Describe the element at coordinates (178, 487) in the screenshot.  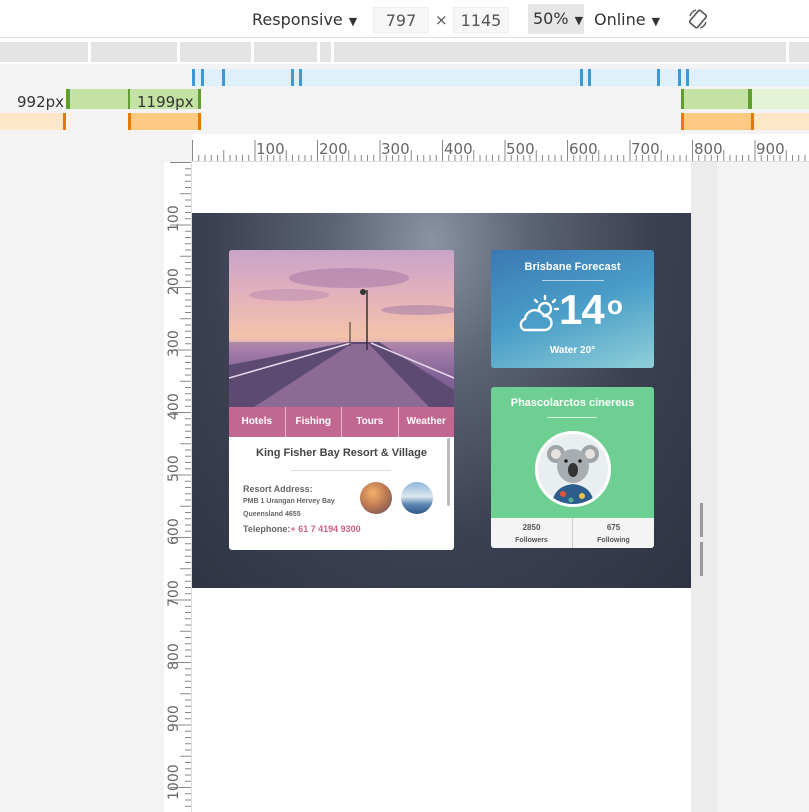
I see `vertical-ruler: 100 200 300 400 500 600 700 800 900 1000` at that location.